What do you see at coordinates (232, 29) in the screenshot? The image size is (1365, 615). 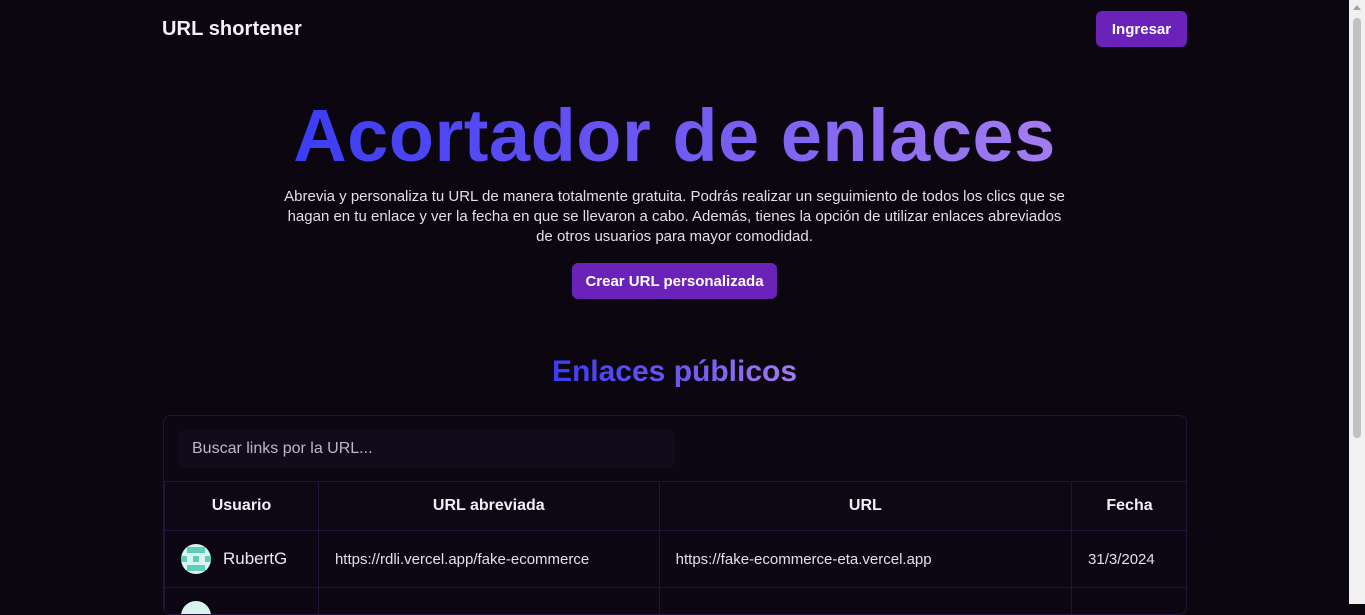 I see `brand-title: URL shortener` at bounding box center [232, 29].